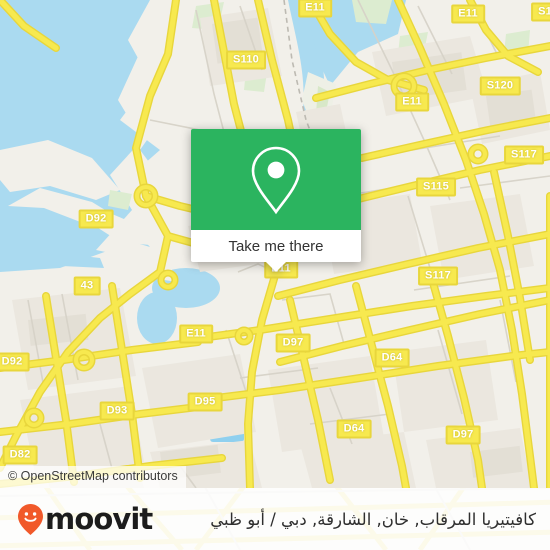 The height and width of the screenshot is (550, 550). Describe the element at coordinates (276, 267) in the screenshot. I see `callout-pointer` at that location.